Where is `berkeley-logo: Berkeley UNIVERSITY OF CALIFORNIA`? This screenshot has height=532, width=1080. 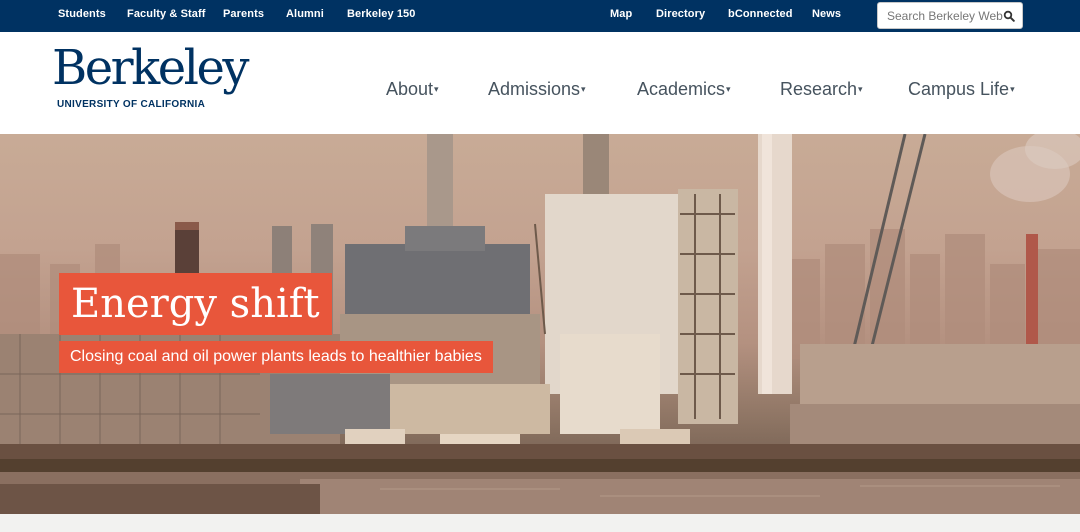 berkeley-logo: Berkeley UNIVERSITY OF CALIFORNIA is located at coordinates (151, 81).